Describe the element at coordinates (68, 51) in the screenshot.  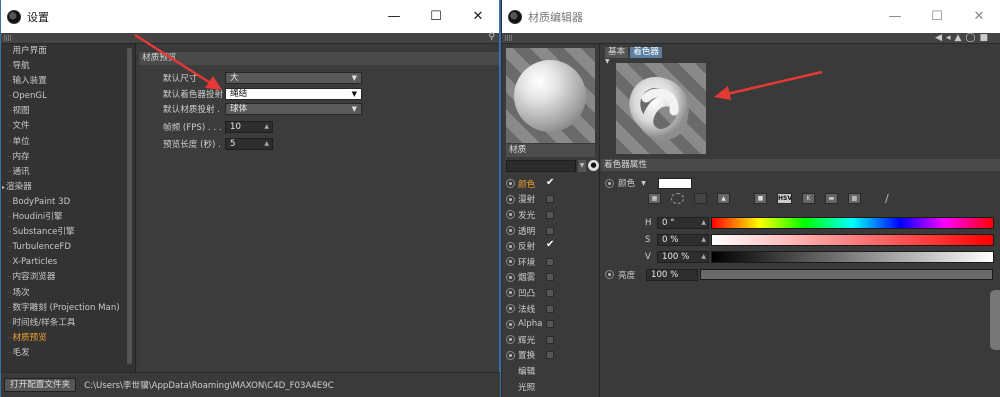
I see `sidebar-item: ··用户界面` at that location.